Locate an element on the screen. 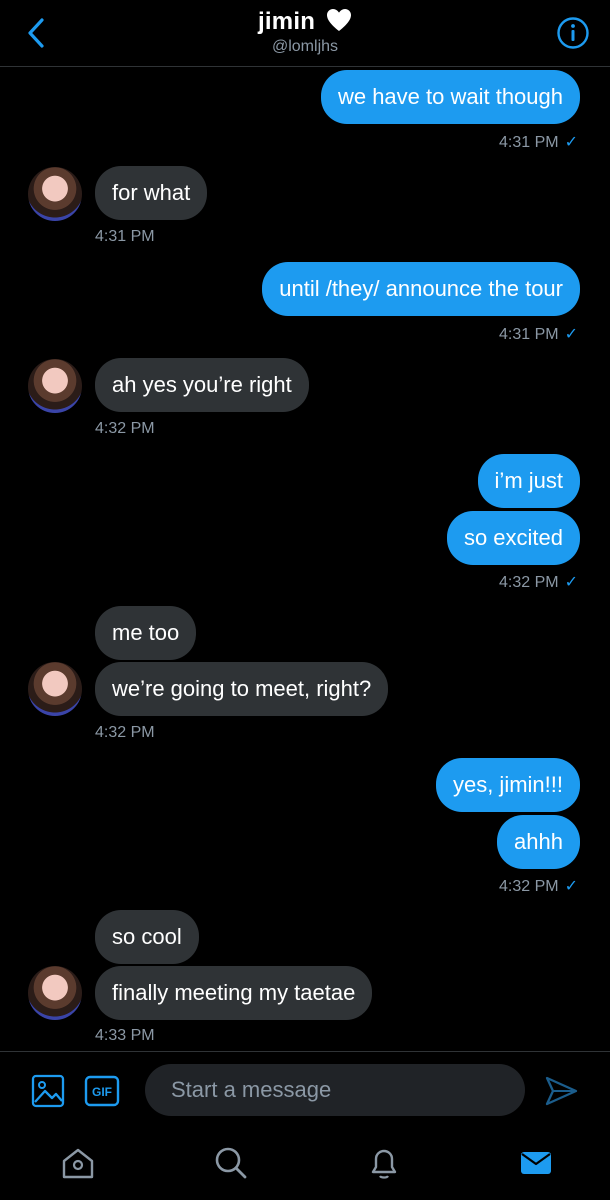  timestamp: 4:33 PM is located at coordinates (125, 1035).